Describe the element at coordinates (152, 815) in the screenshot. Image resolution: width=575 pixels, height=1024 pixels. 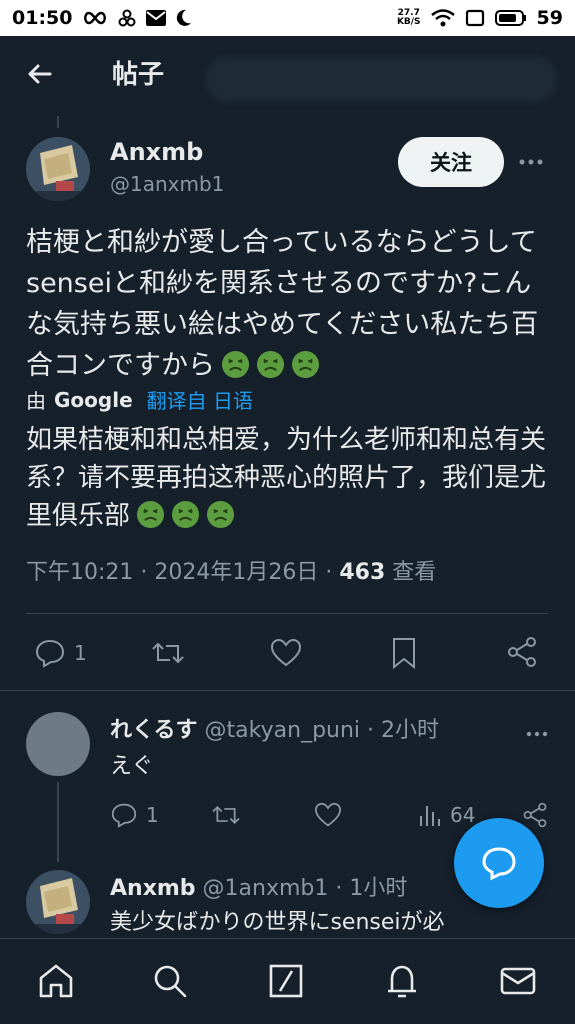
I see `reply-reply-count: 1` at that location.